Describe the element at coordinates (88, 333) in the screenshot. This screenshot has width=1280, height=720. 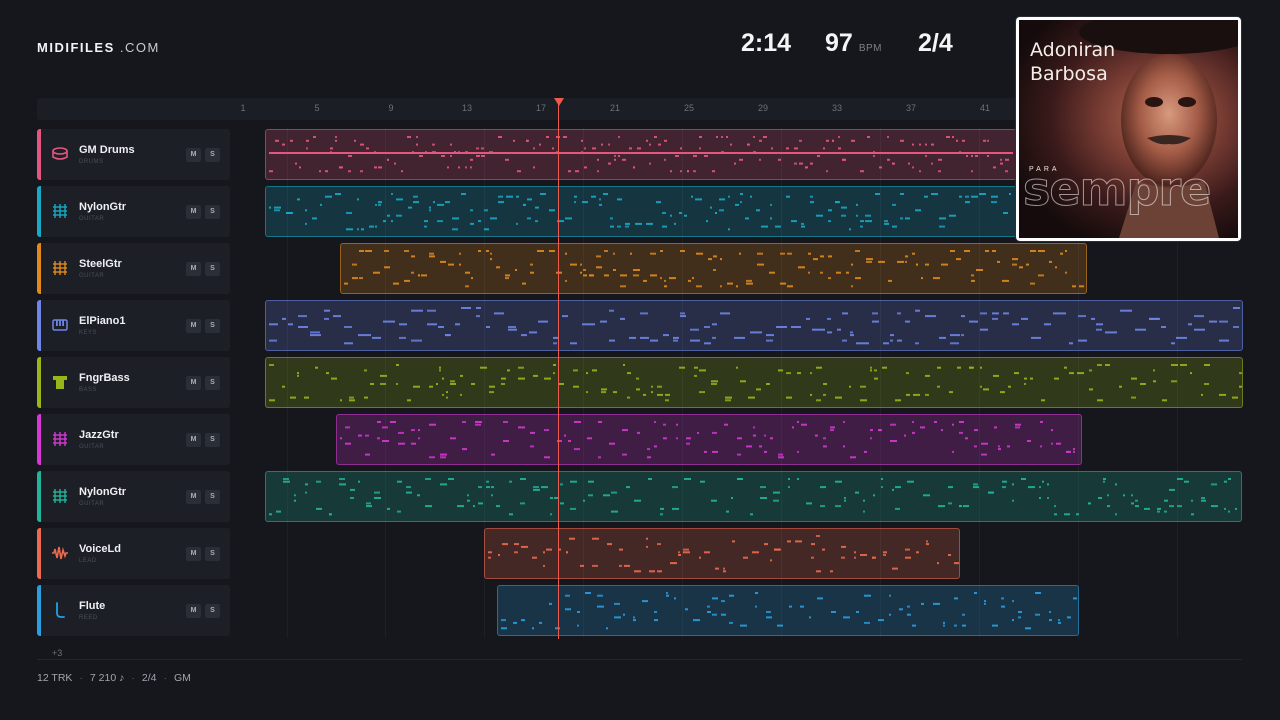
I see `track-category: KEYS` at that location.